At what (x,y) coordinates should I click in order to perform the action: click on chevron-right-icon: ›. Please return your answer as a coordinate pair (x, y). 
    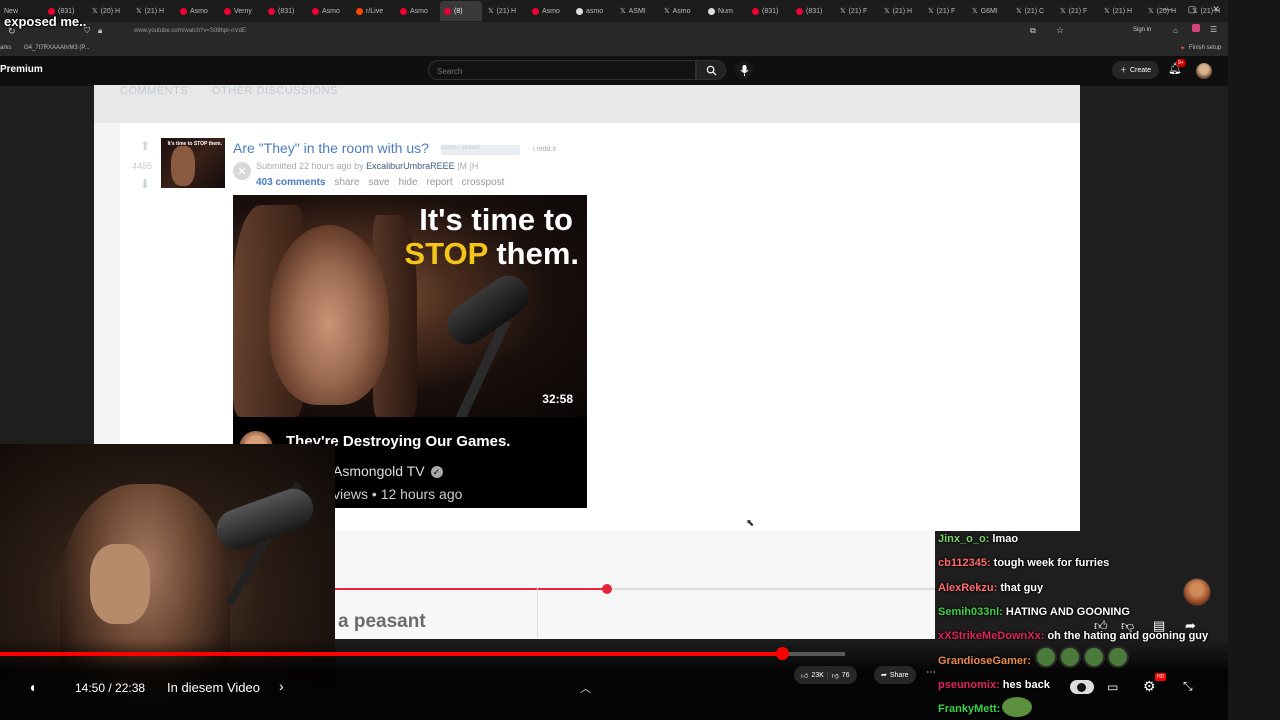
    Looking at the image, I should click on (281, 686).